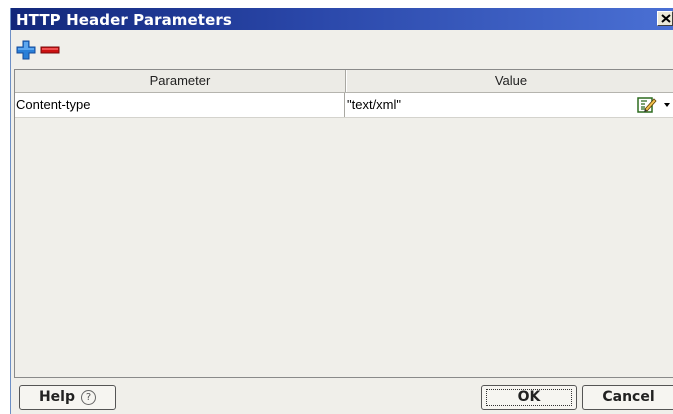 This screenshot has width=673, height=414. I want to click on title-bar: HTTP Header Parameters, so click(342, 19).